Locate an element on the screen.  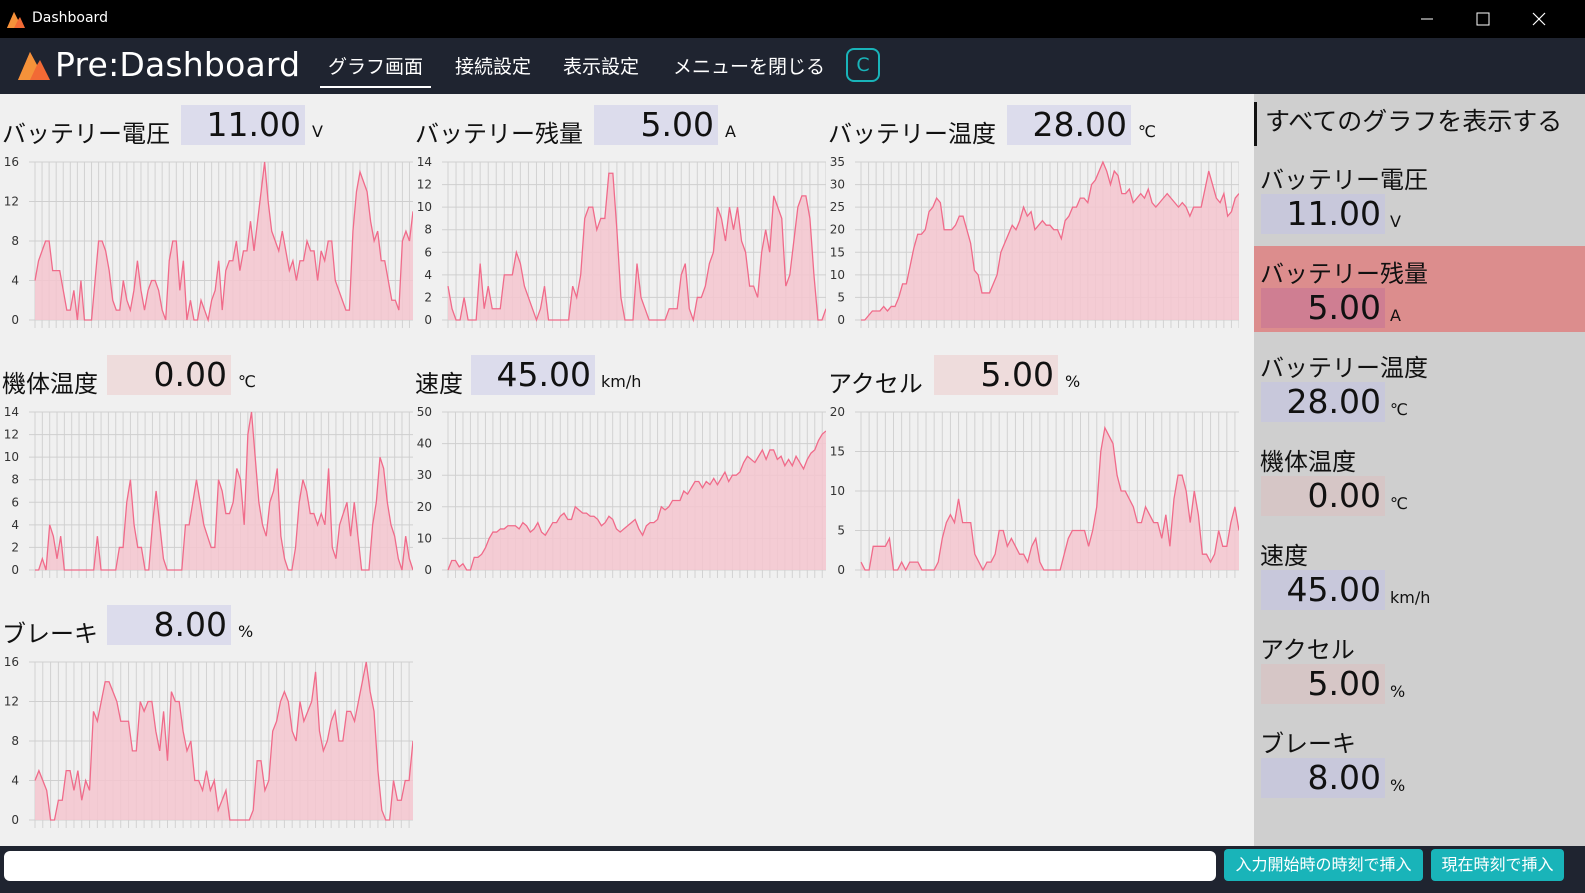
sidebar-item-battery-temp: バッテリー温度 28.00 ℃ is located at coordinates (1419, 383).